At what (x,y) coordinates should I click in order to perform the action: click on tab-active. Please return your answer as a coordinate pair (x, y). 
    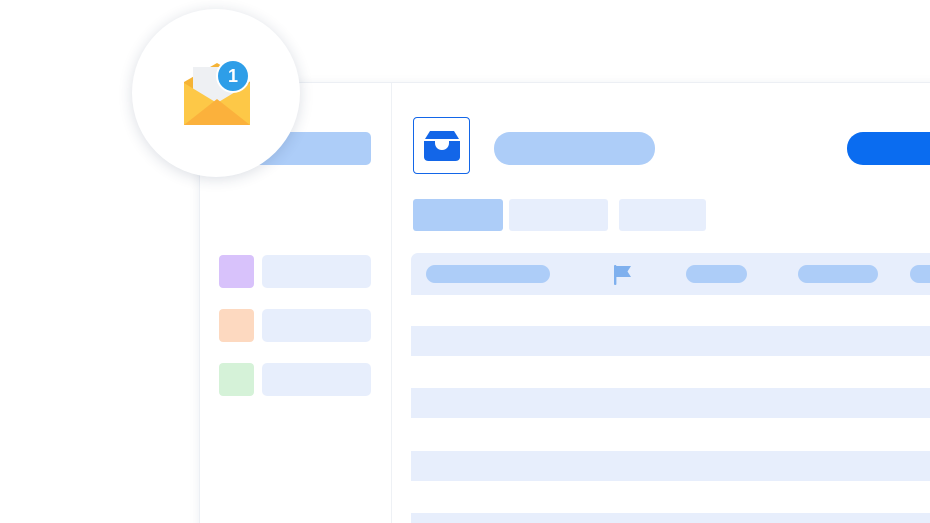
    Looking at the image, I should click on (458, 215).